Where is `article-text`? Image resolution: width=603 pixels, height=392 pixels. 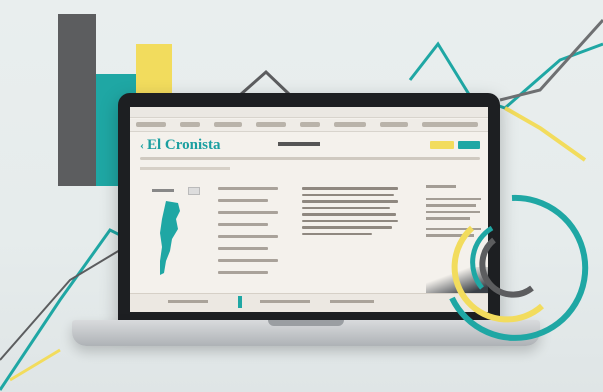 article-text is located at coordinates (350, 213).